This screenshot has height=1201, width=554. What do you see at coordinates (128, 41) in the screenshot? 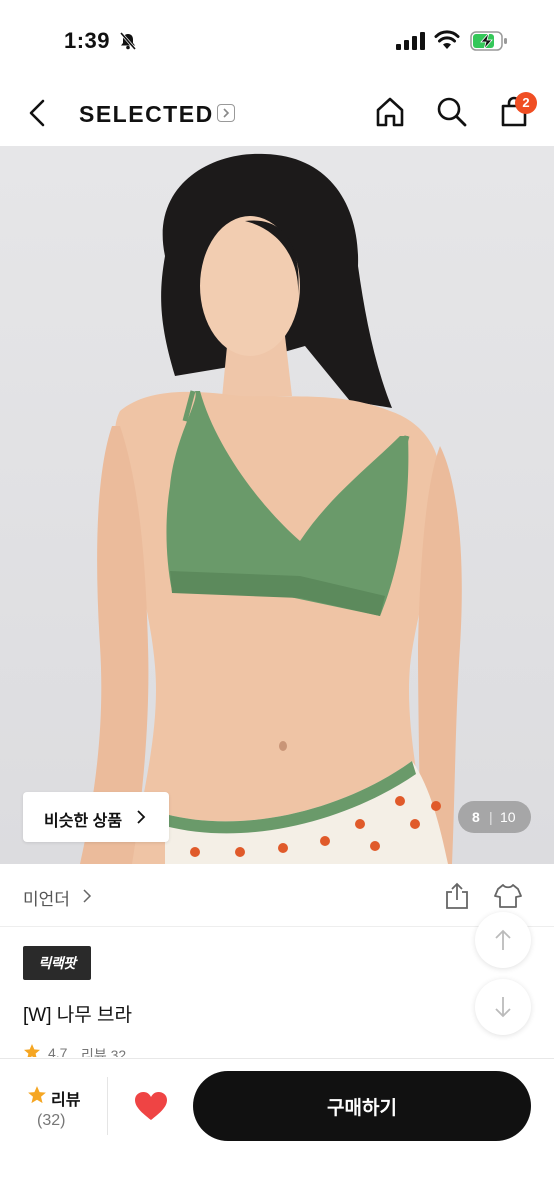
I see `silent-bell-icon` at bounding box center [128, 41].